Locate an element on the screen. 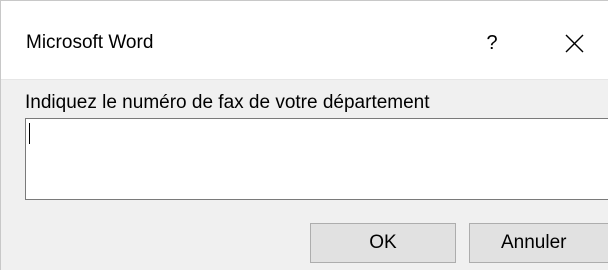 This screenshot has width=608, height=270. close-icon is located at coordinates (574, 43).